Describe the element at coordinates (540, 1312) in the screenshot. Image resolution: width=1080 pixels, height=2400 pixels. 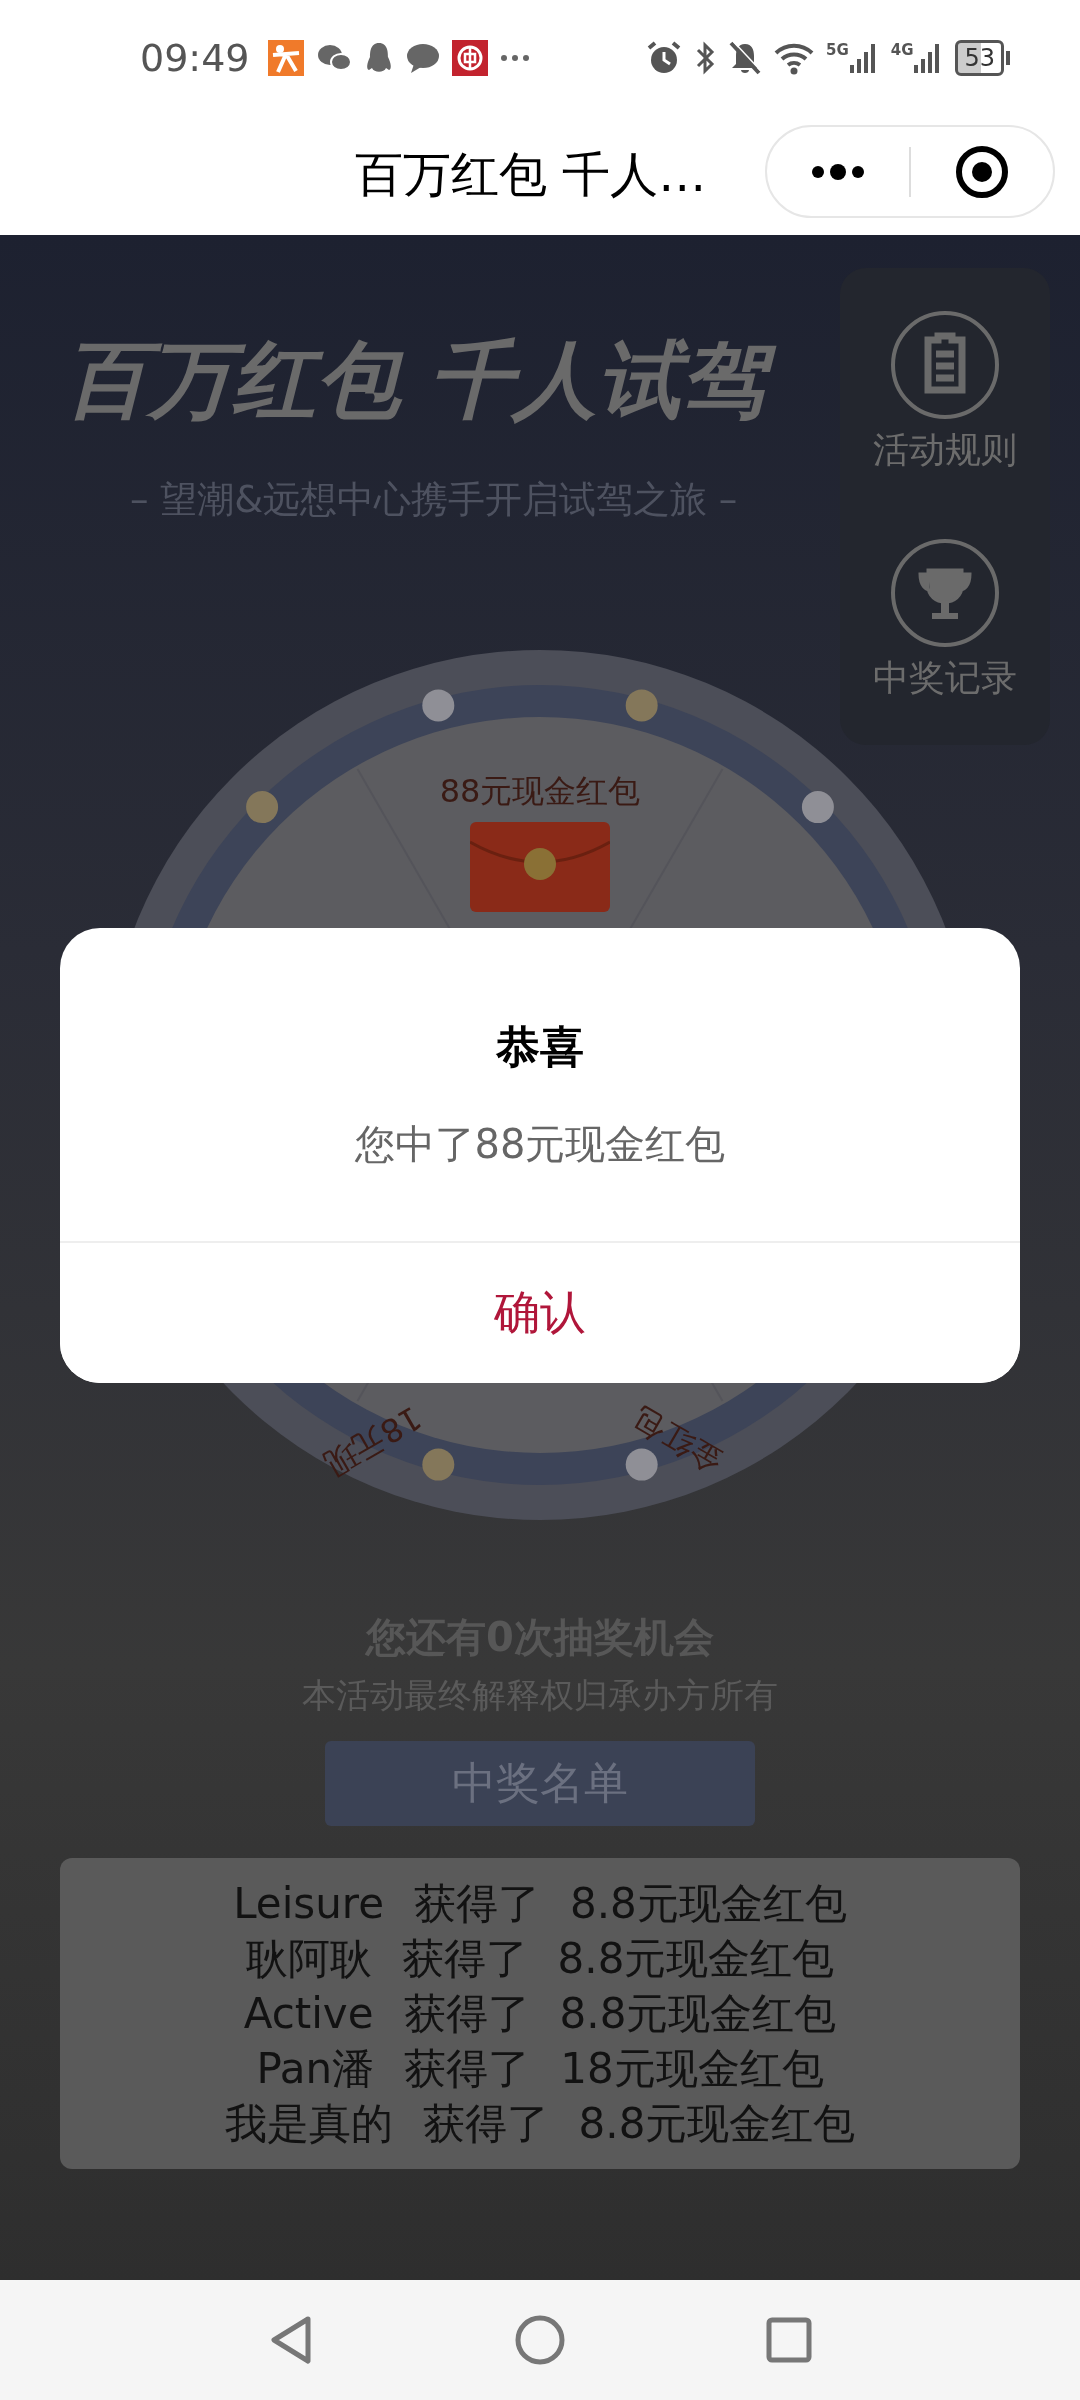
I see `confirm-button: 确认` at that location.